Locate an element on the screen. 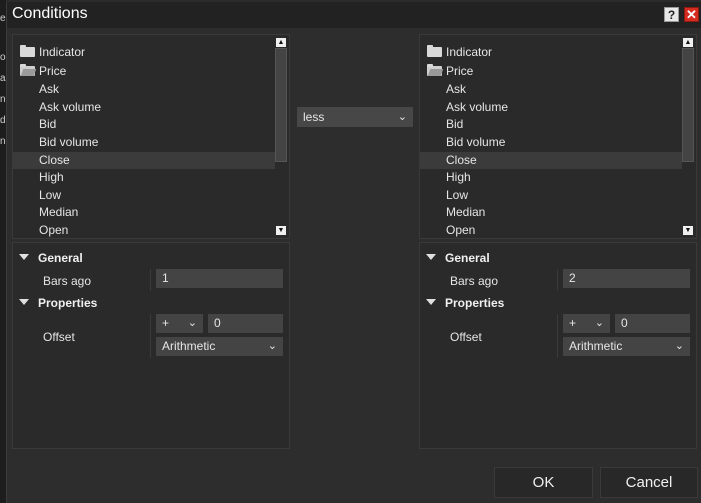 This screenshot has height=503, width=701. help-button: ? is located at coordinates (671, 14).